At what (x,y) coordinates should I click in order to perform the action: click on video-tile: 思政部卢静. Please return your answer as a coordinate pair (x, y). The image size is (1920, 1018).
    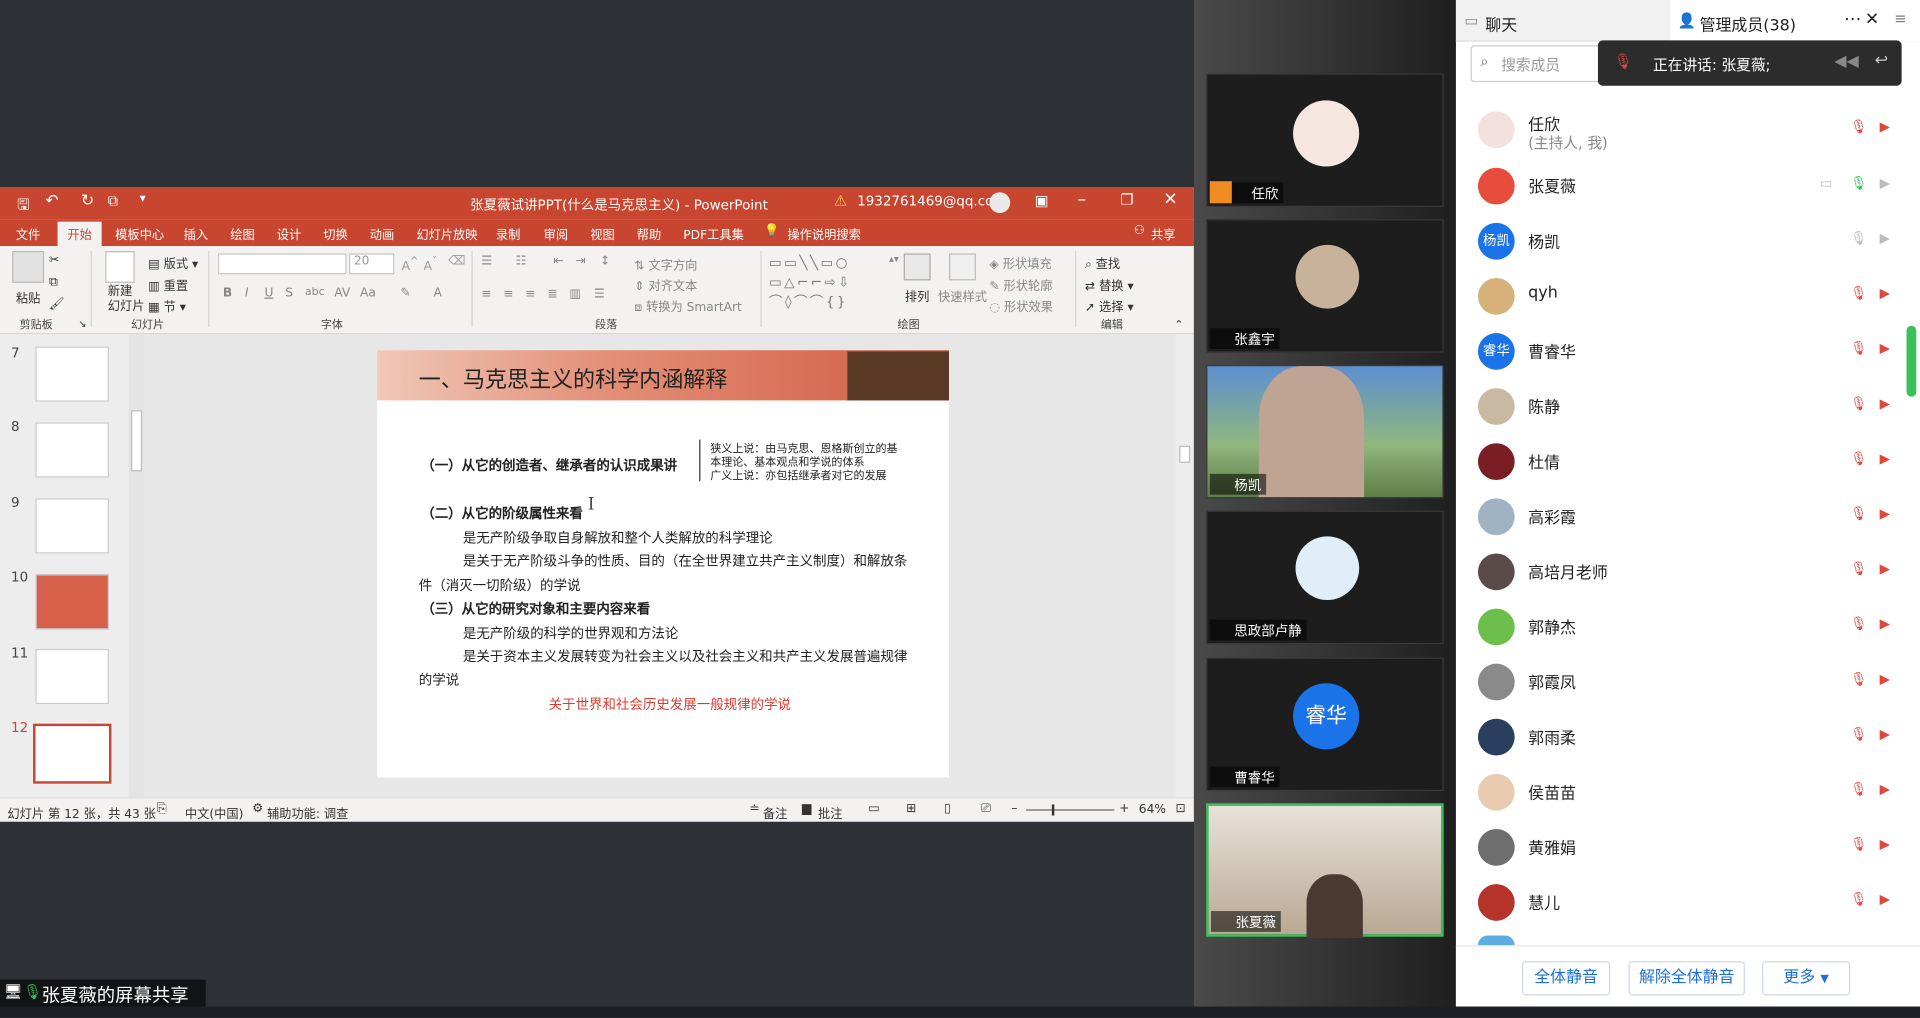
    Looking at the image, I should click on (1325, 577).